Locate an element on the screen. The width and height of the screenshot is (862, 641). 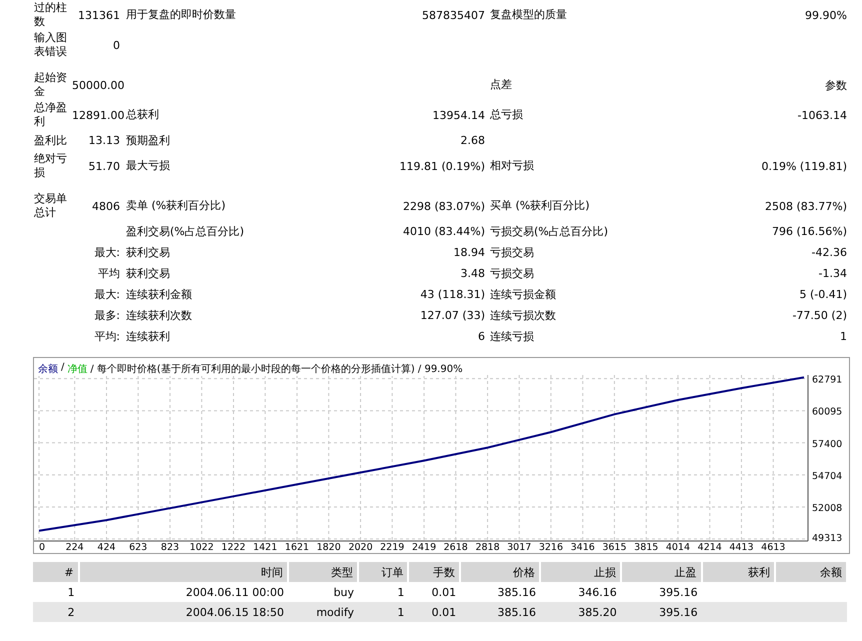
column-header: # is located at coordinates (56, 572).